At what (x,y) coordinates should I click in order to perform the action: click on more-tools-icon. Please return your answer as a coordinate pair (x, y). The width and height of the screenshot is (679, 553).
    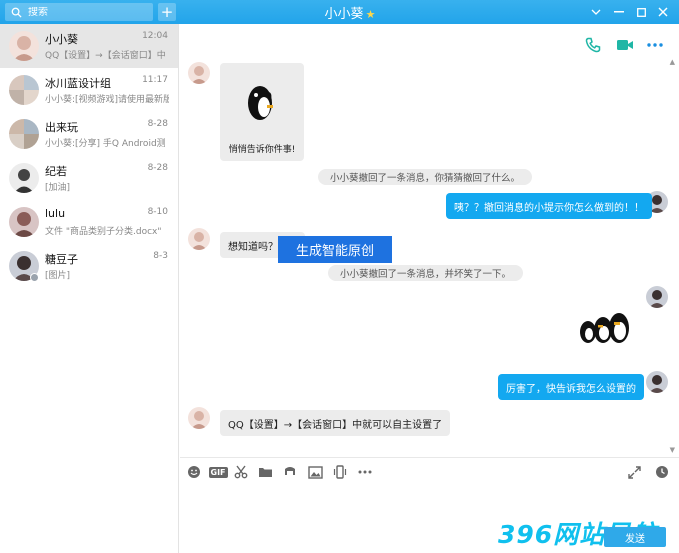
    Looking at the image, I should click on (365, 472).